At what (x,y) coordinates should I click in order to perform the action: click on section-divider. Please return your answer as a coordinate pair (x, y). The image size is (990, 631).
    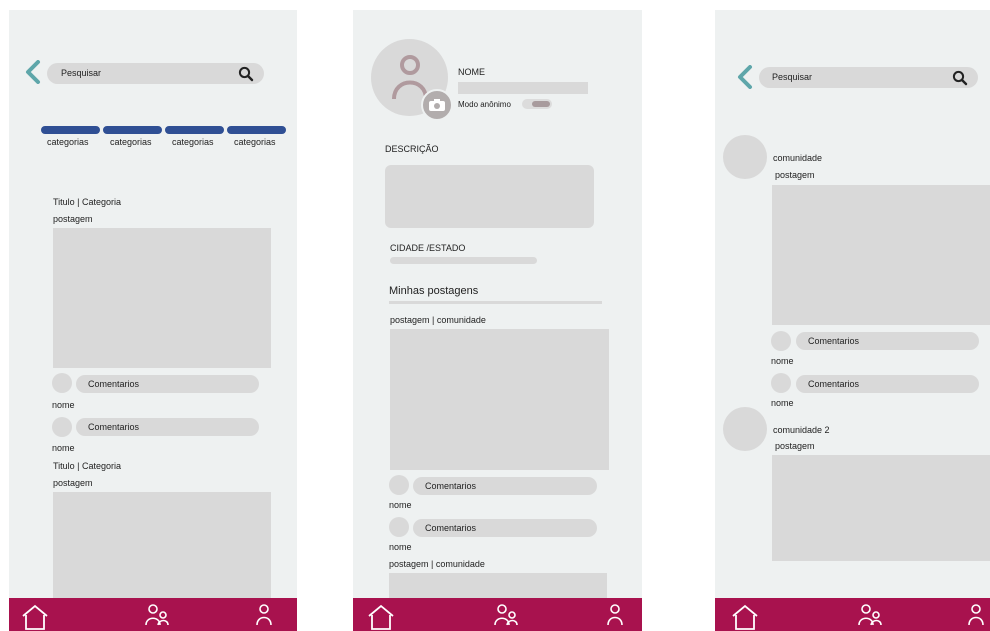
    Looking at the image, I should click on (495, 302).